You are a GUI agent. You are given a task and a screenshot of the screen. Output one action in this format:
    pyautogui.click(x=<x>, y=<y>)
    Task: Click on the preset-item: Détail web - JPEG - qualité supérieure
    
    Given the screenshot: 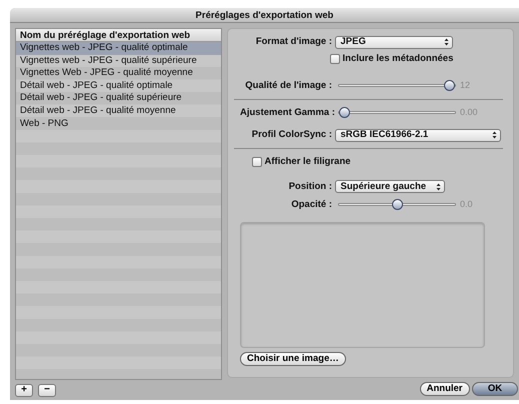 What is the action you would take?
    pyautogui.click(x=118, y=98)
    